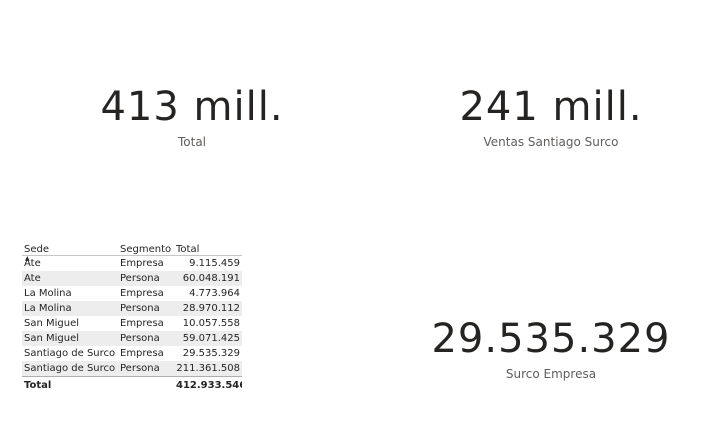 This screenshot has height=448, width=723. I want to click on card-surco-empresa-label: Surco Empresa, so click(551, 374).